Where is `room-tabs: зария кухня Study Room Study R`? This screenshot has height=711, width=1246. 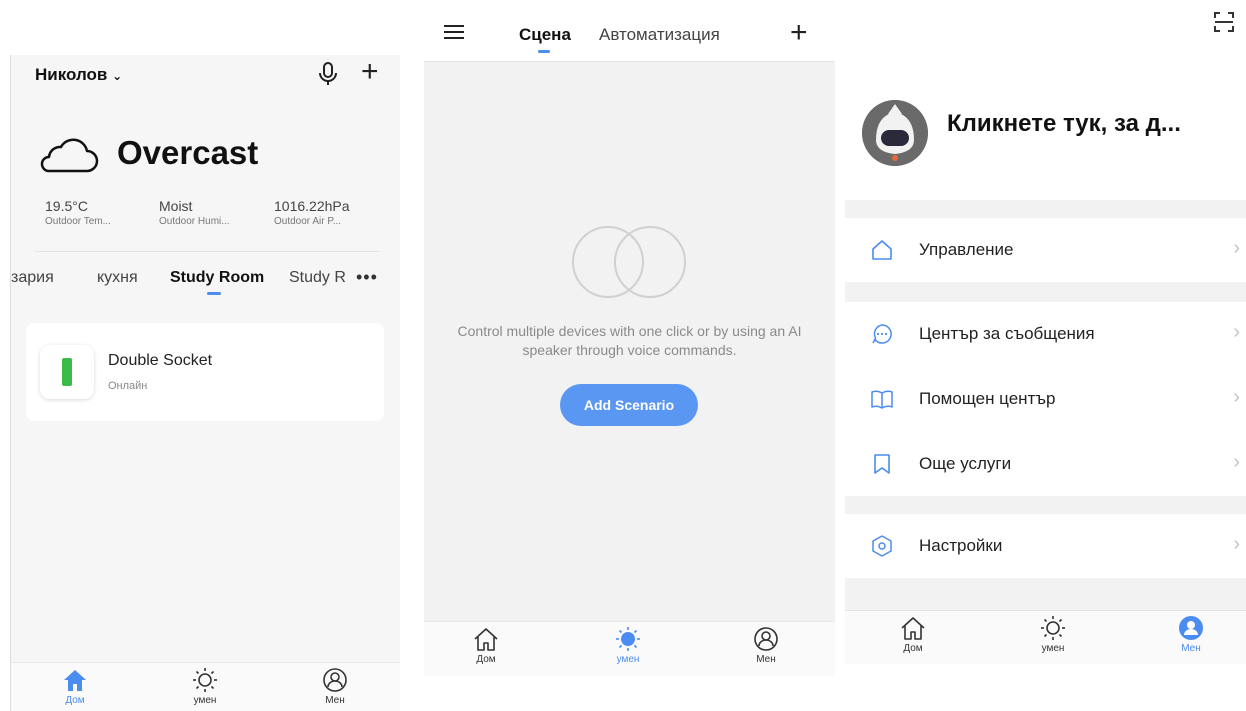 room-tabs: зария кухня Study Room Study R is located at coordinates (205, 284).